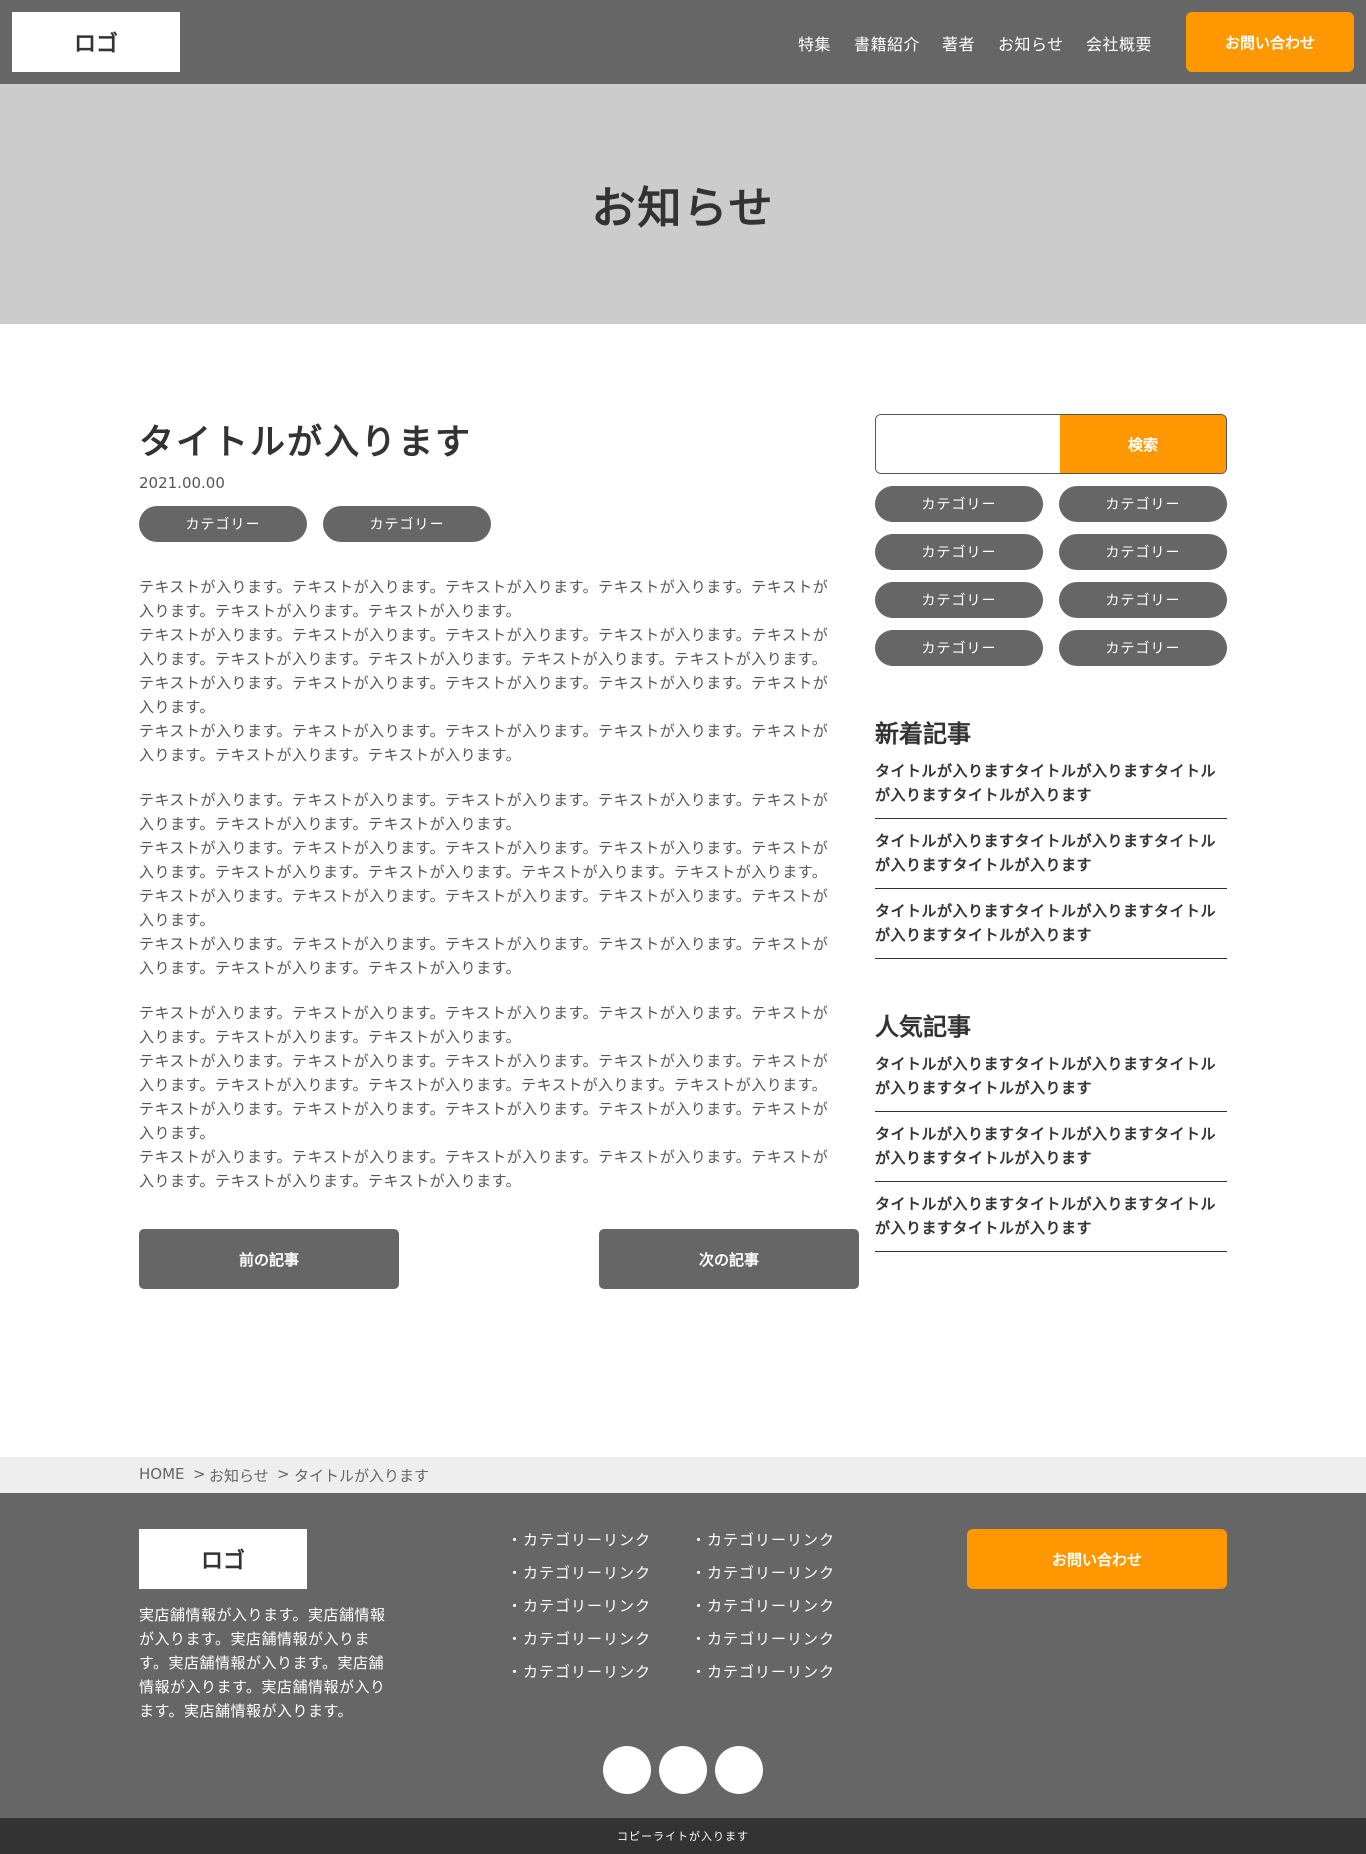 The image size is (1366, 1854). Describe the element at coordinates (968, 444) in the screenshot. I see `search-input` at that location.